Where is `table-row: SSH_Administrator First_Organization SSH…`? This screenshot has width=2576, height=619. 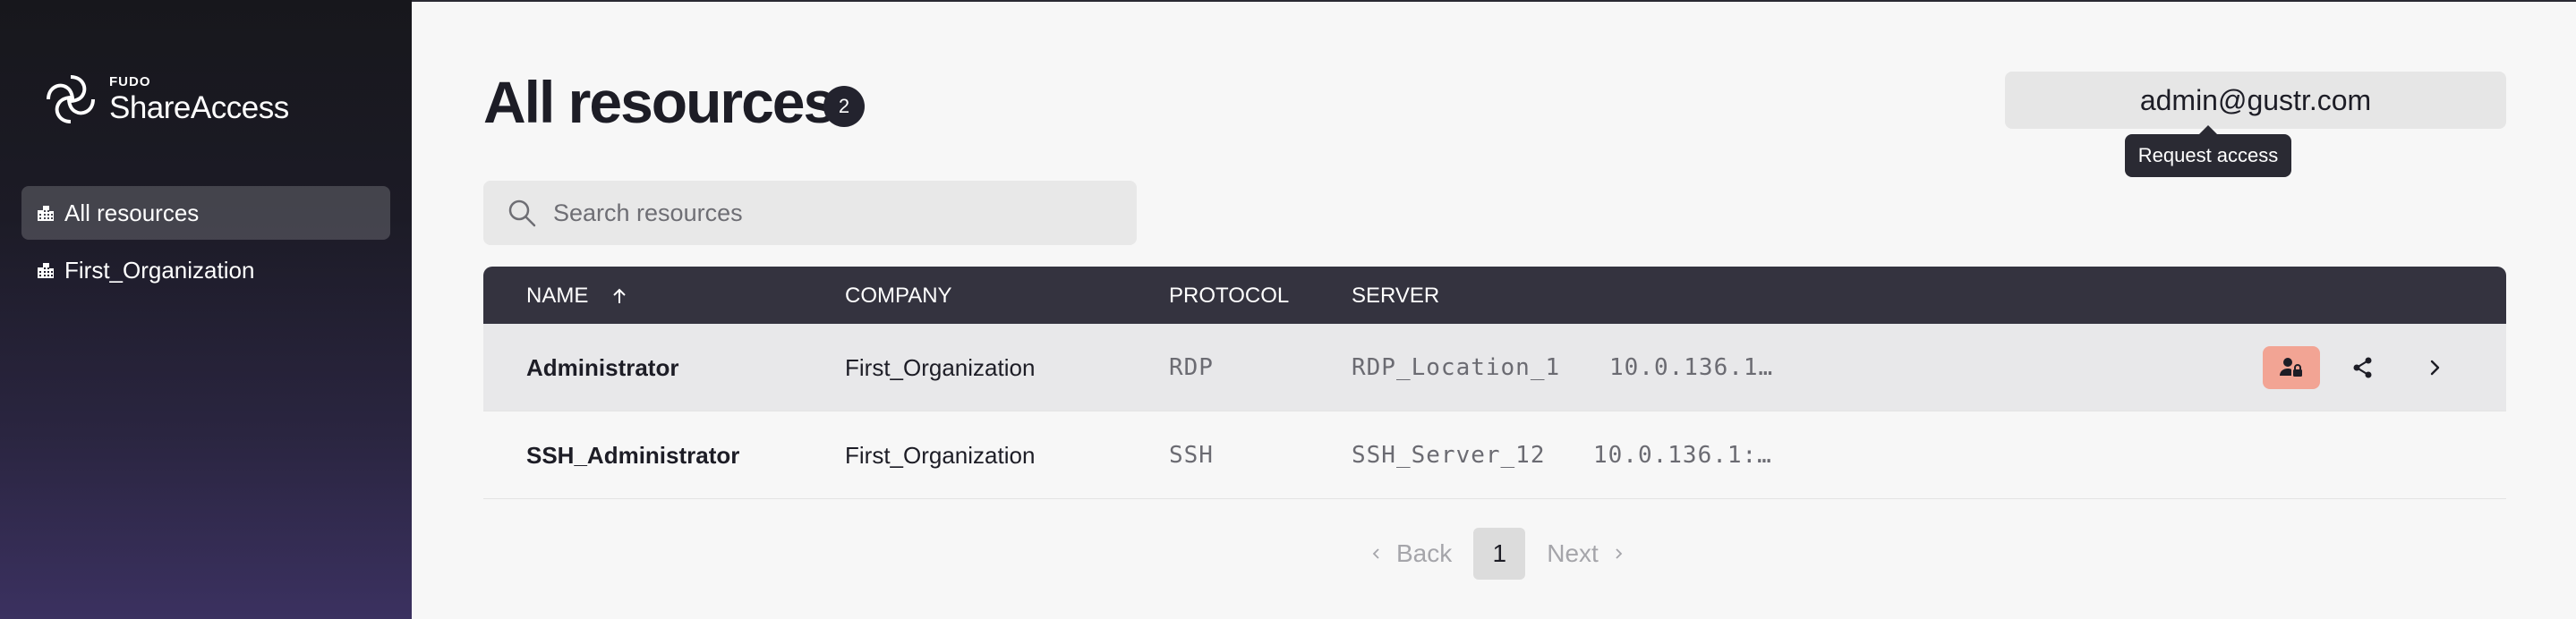
table-row: SSH_Administrator First_Organization SSH… is located at coordinates (1494, 455).